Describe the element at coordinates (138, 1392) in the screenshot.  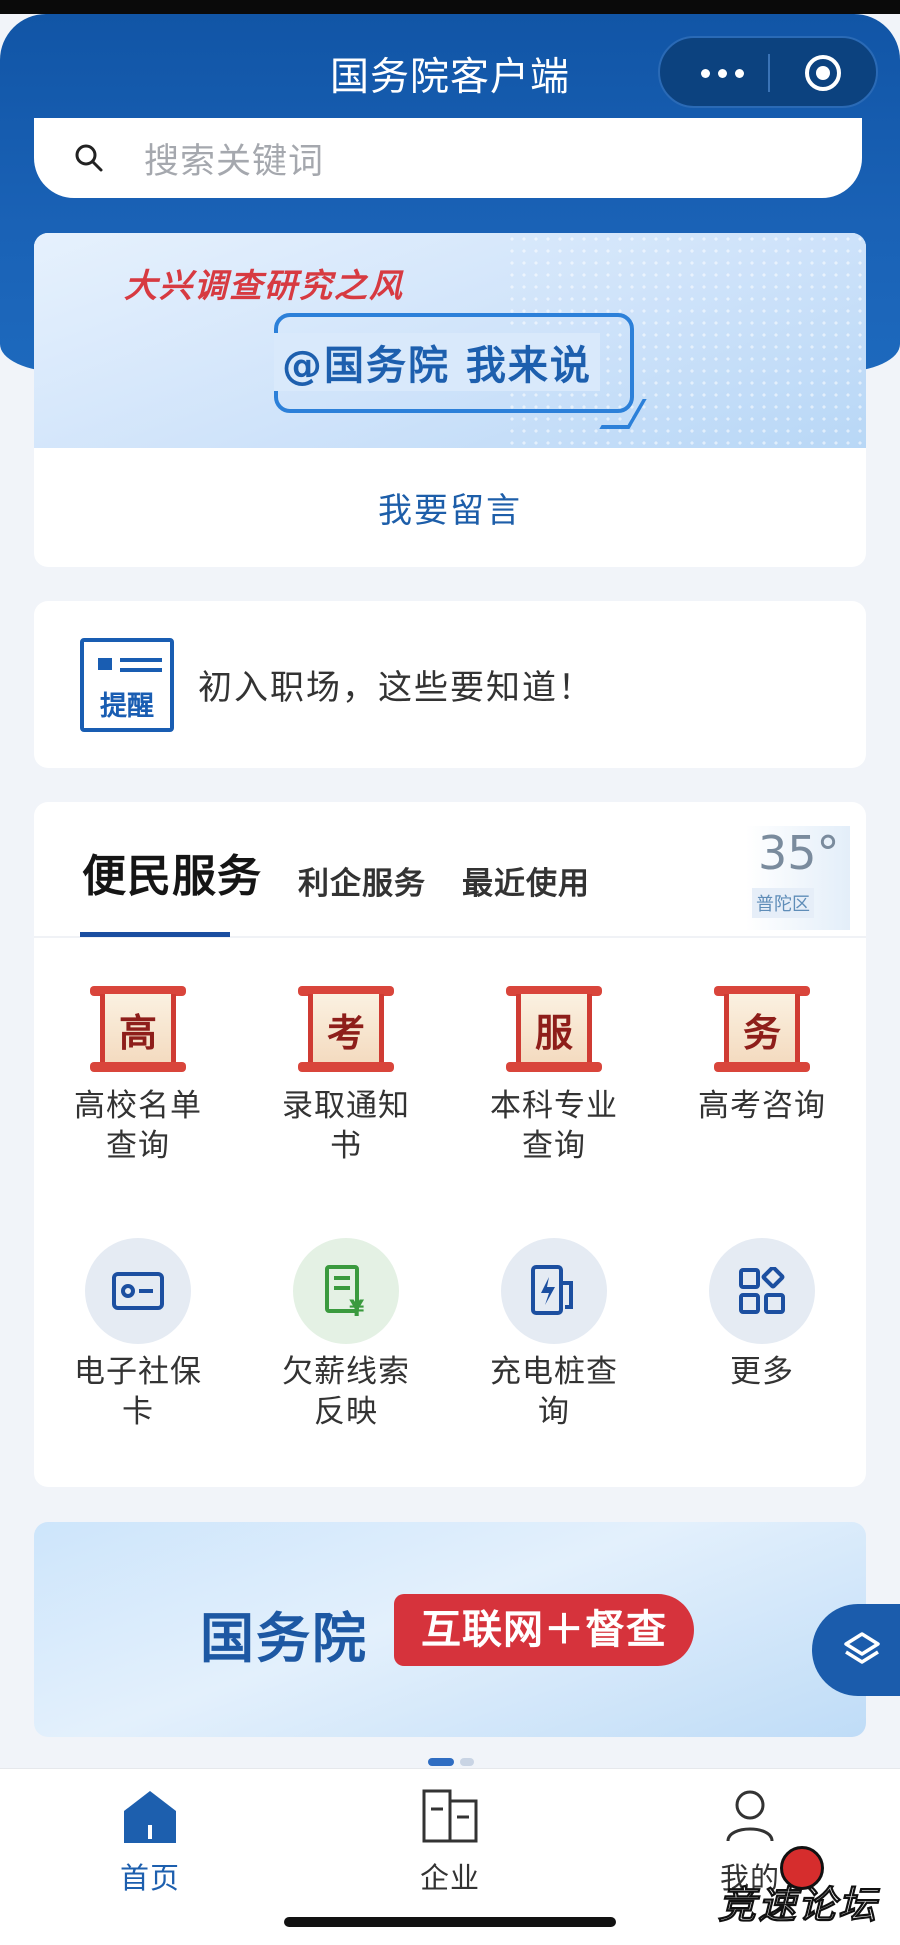
I see `service-item-label: 电子社保卡` at that location.